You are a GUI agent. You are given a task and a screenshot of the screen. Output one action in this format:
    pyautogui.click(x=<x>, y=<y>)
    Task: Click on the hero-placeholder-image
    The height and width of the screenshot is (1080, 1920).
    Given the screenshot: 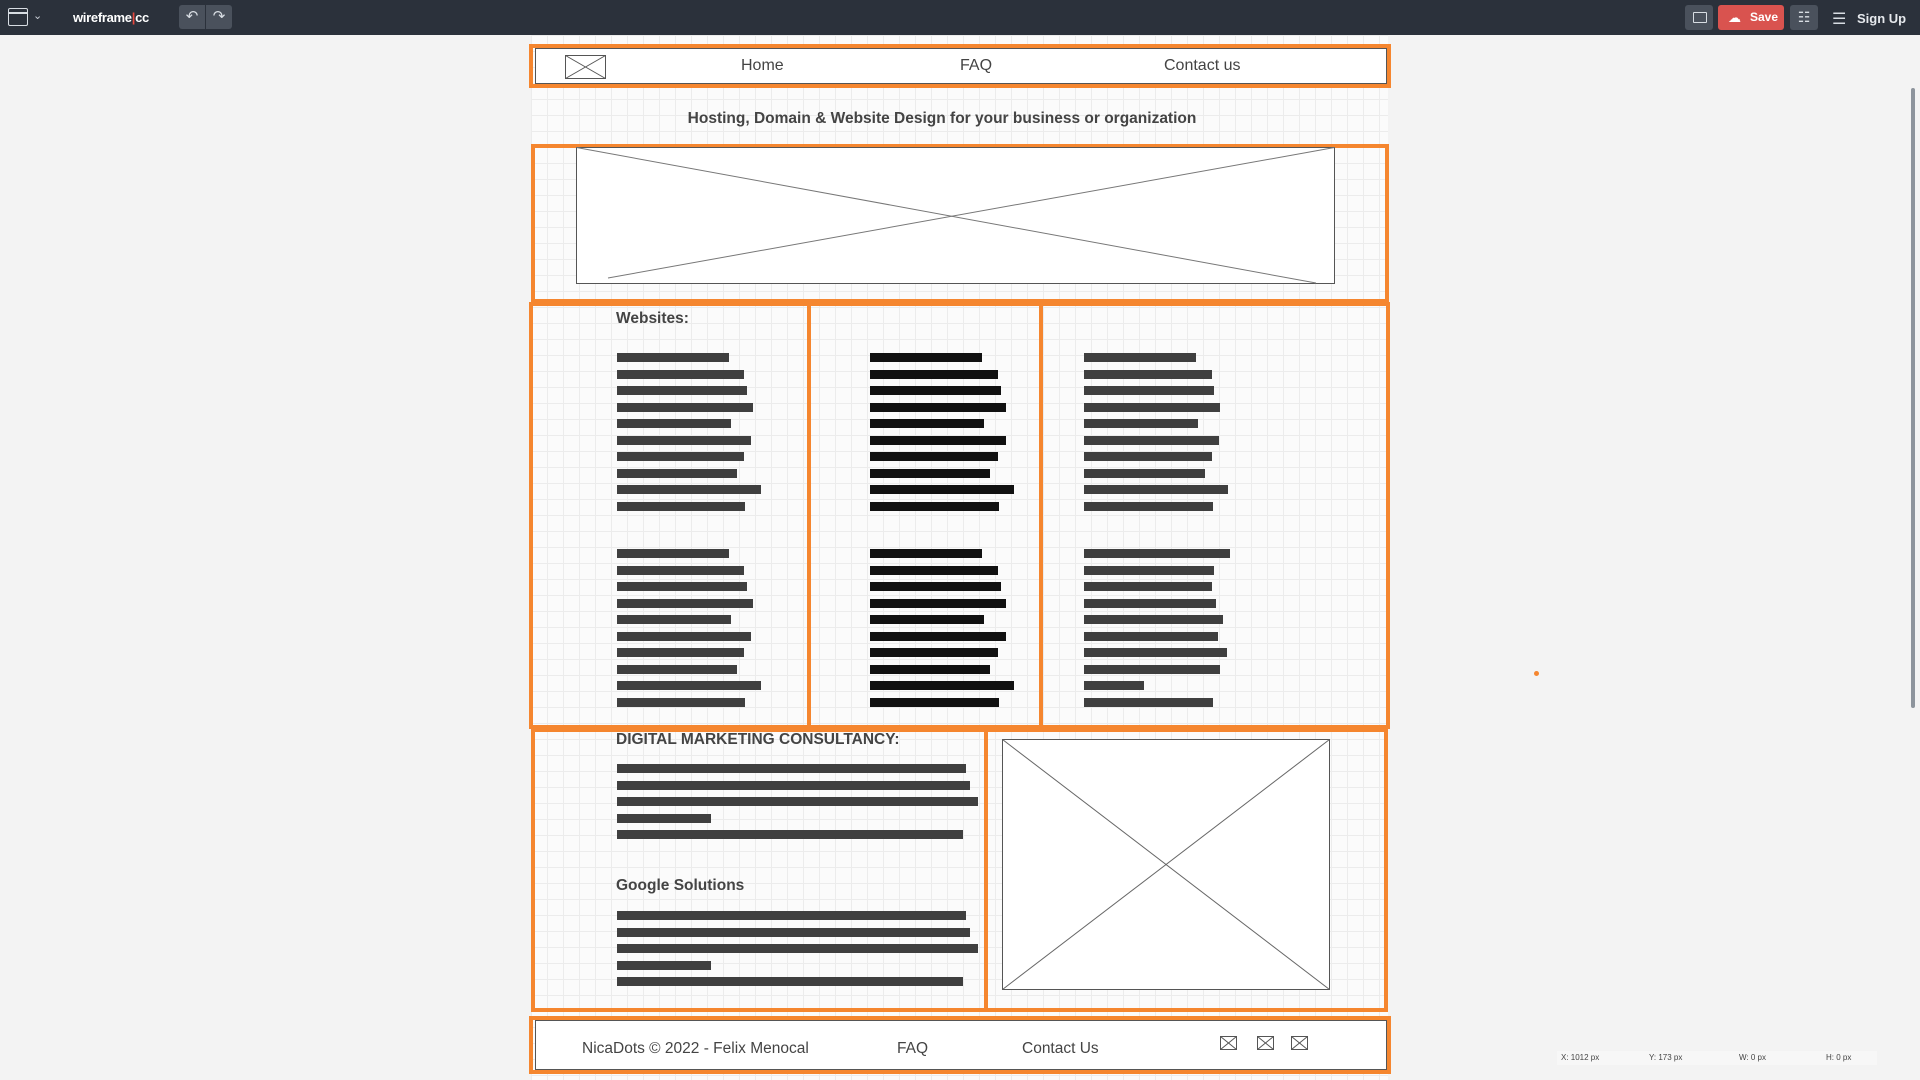 What is the action you would take?
    pyautogui.click(x=955, y=215)
    